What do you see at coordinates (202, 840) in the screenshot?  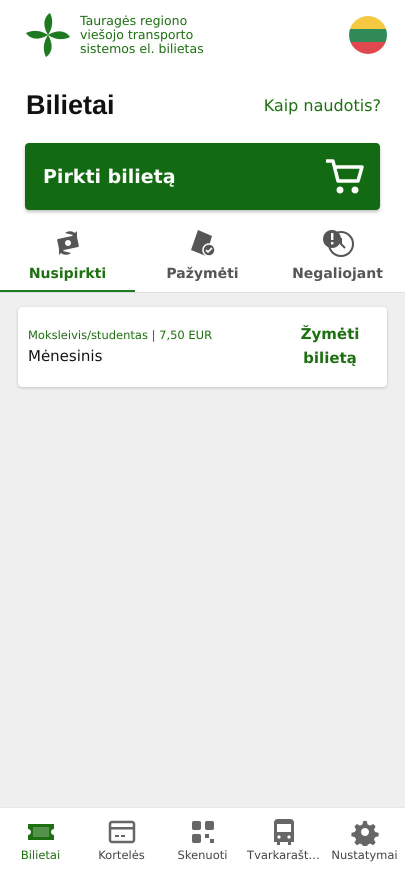 I see `nav-item: Skenuoti` at bounding box center [202, 840].